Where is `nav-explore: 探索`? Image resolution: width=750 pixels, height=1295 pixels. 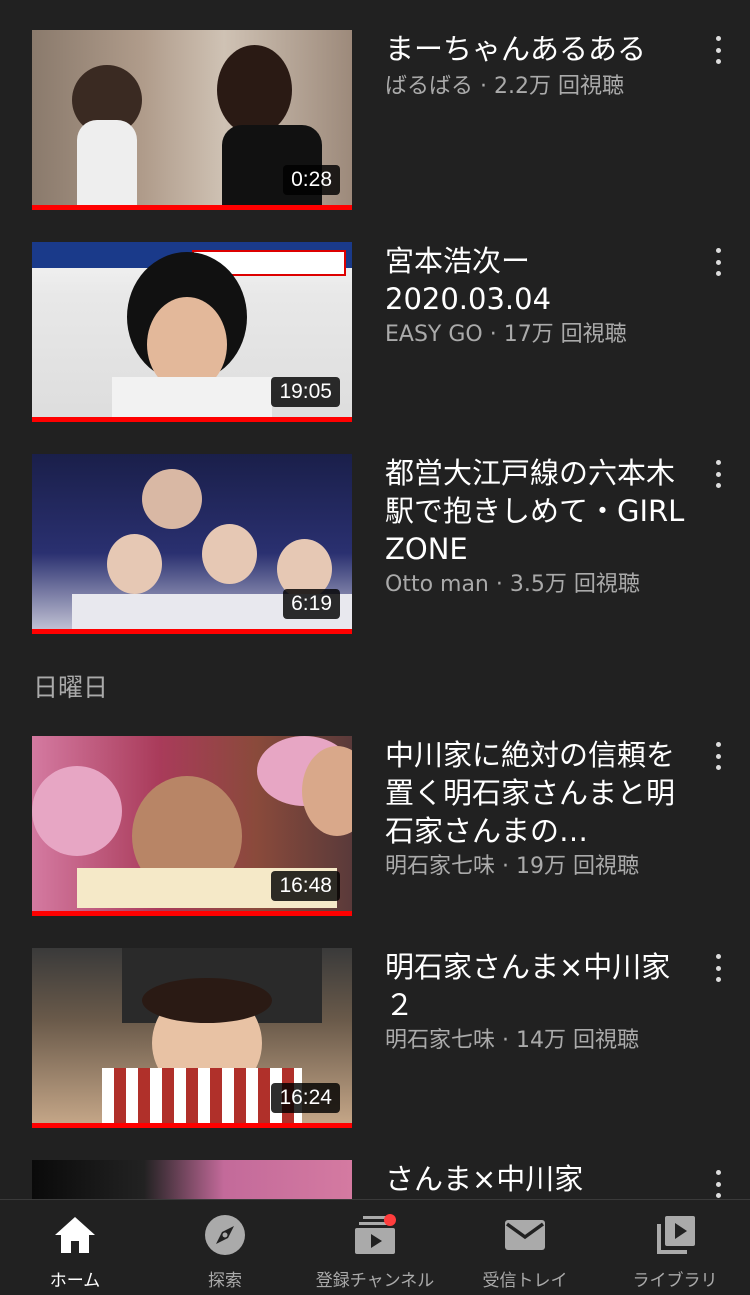 nav-explore: 探索 is located at coordinates (225, 1247).